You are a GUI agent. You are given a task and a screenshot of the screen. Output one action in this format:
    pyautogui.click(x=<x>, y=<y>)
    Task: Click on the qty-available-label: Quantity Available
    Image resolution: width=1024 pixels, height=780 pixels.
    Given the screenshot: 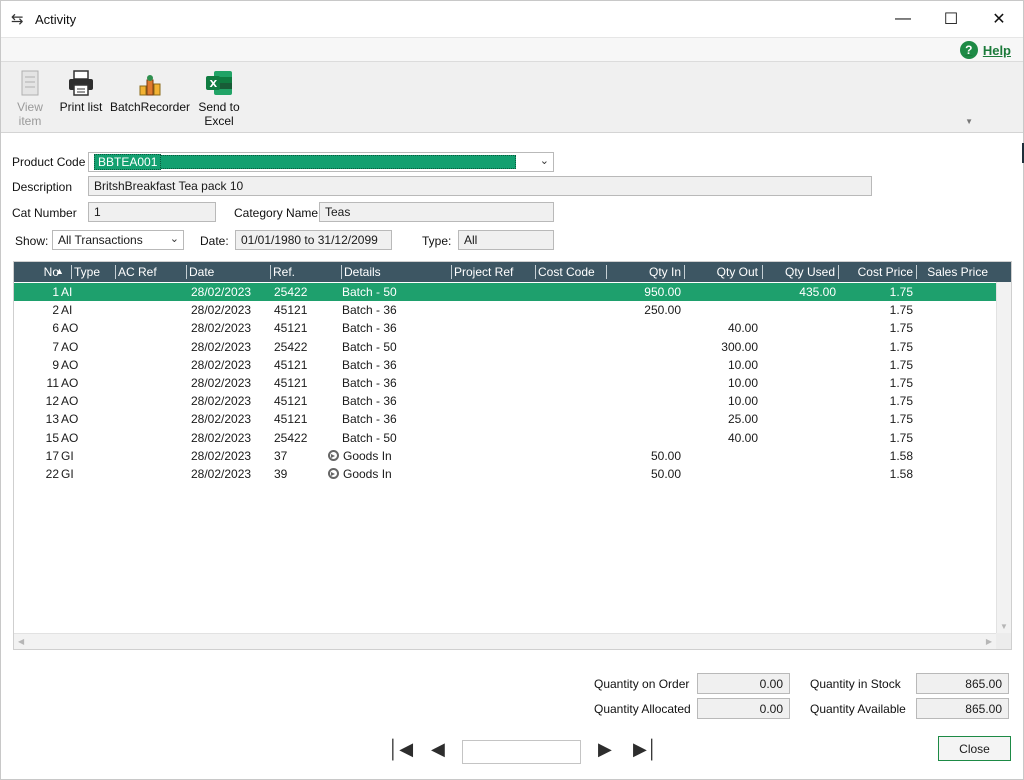 What is the action you would take?
    pyautogui.click(x=858, y=709)
    